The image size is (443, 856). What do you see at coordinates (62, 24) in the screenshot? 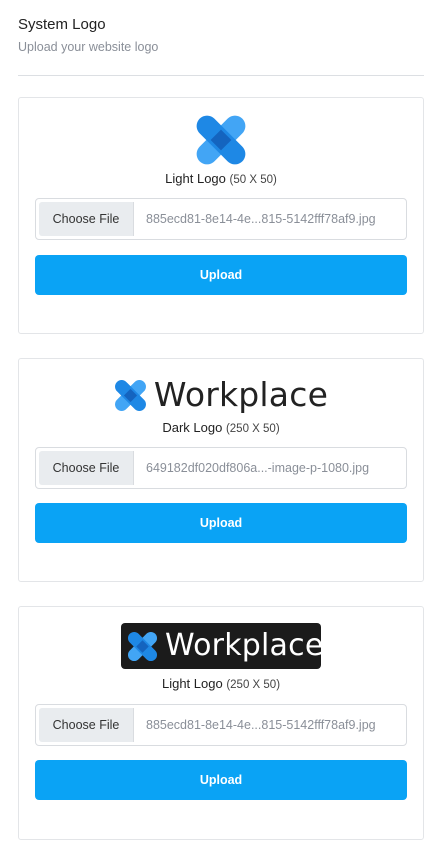
I see `section-title: System Logo` at bounding box center [62, 24].